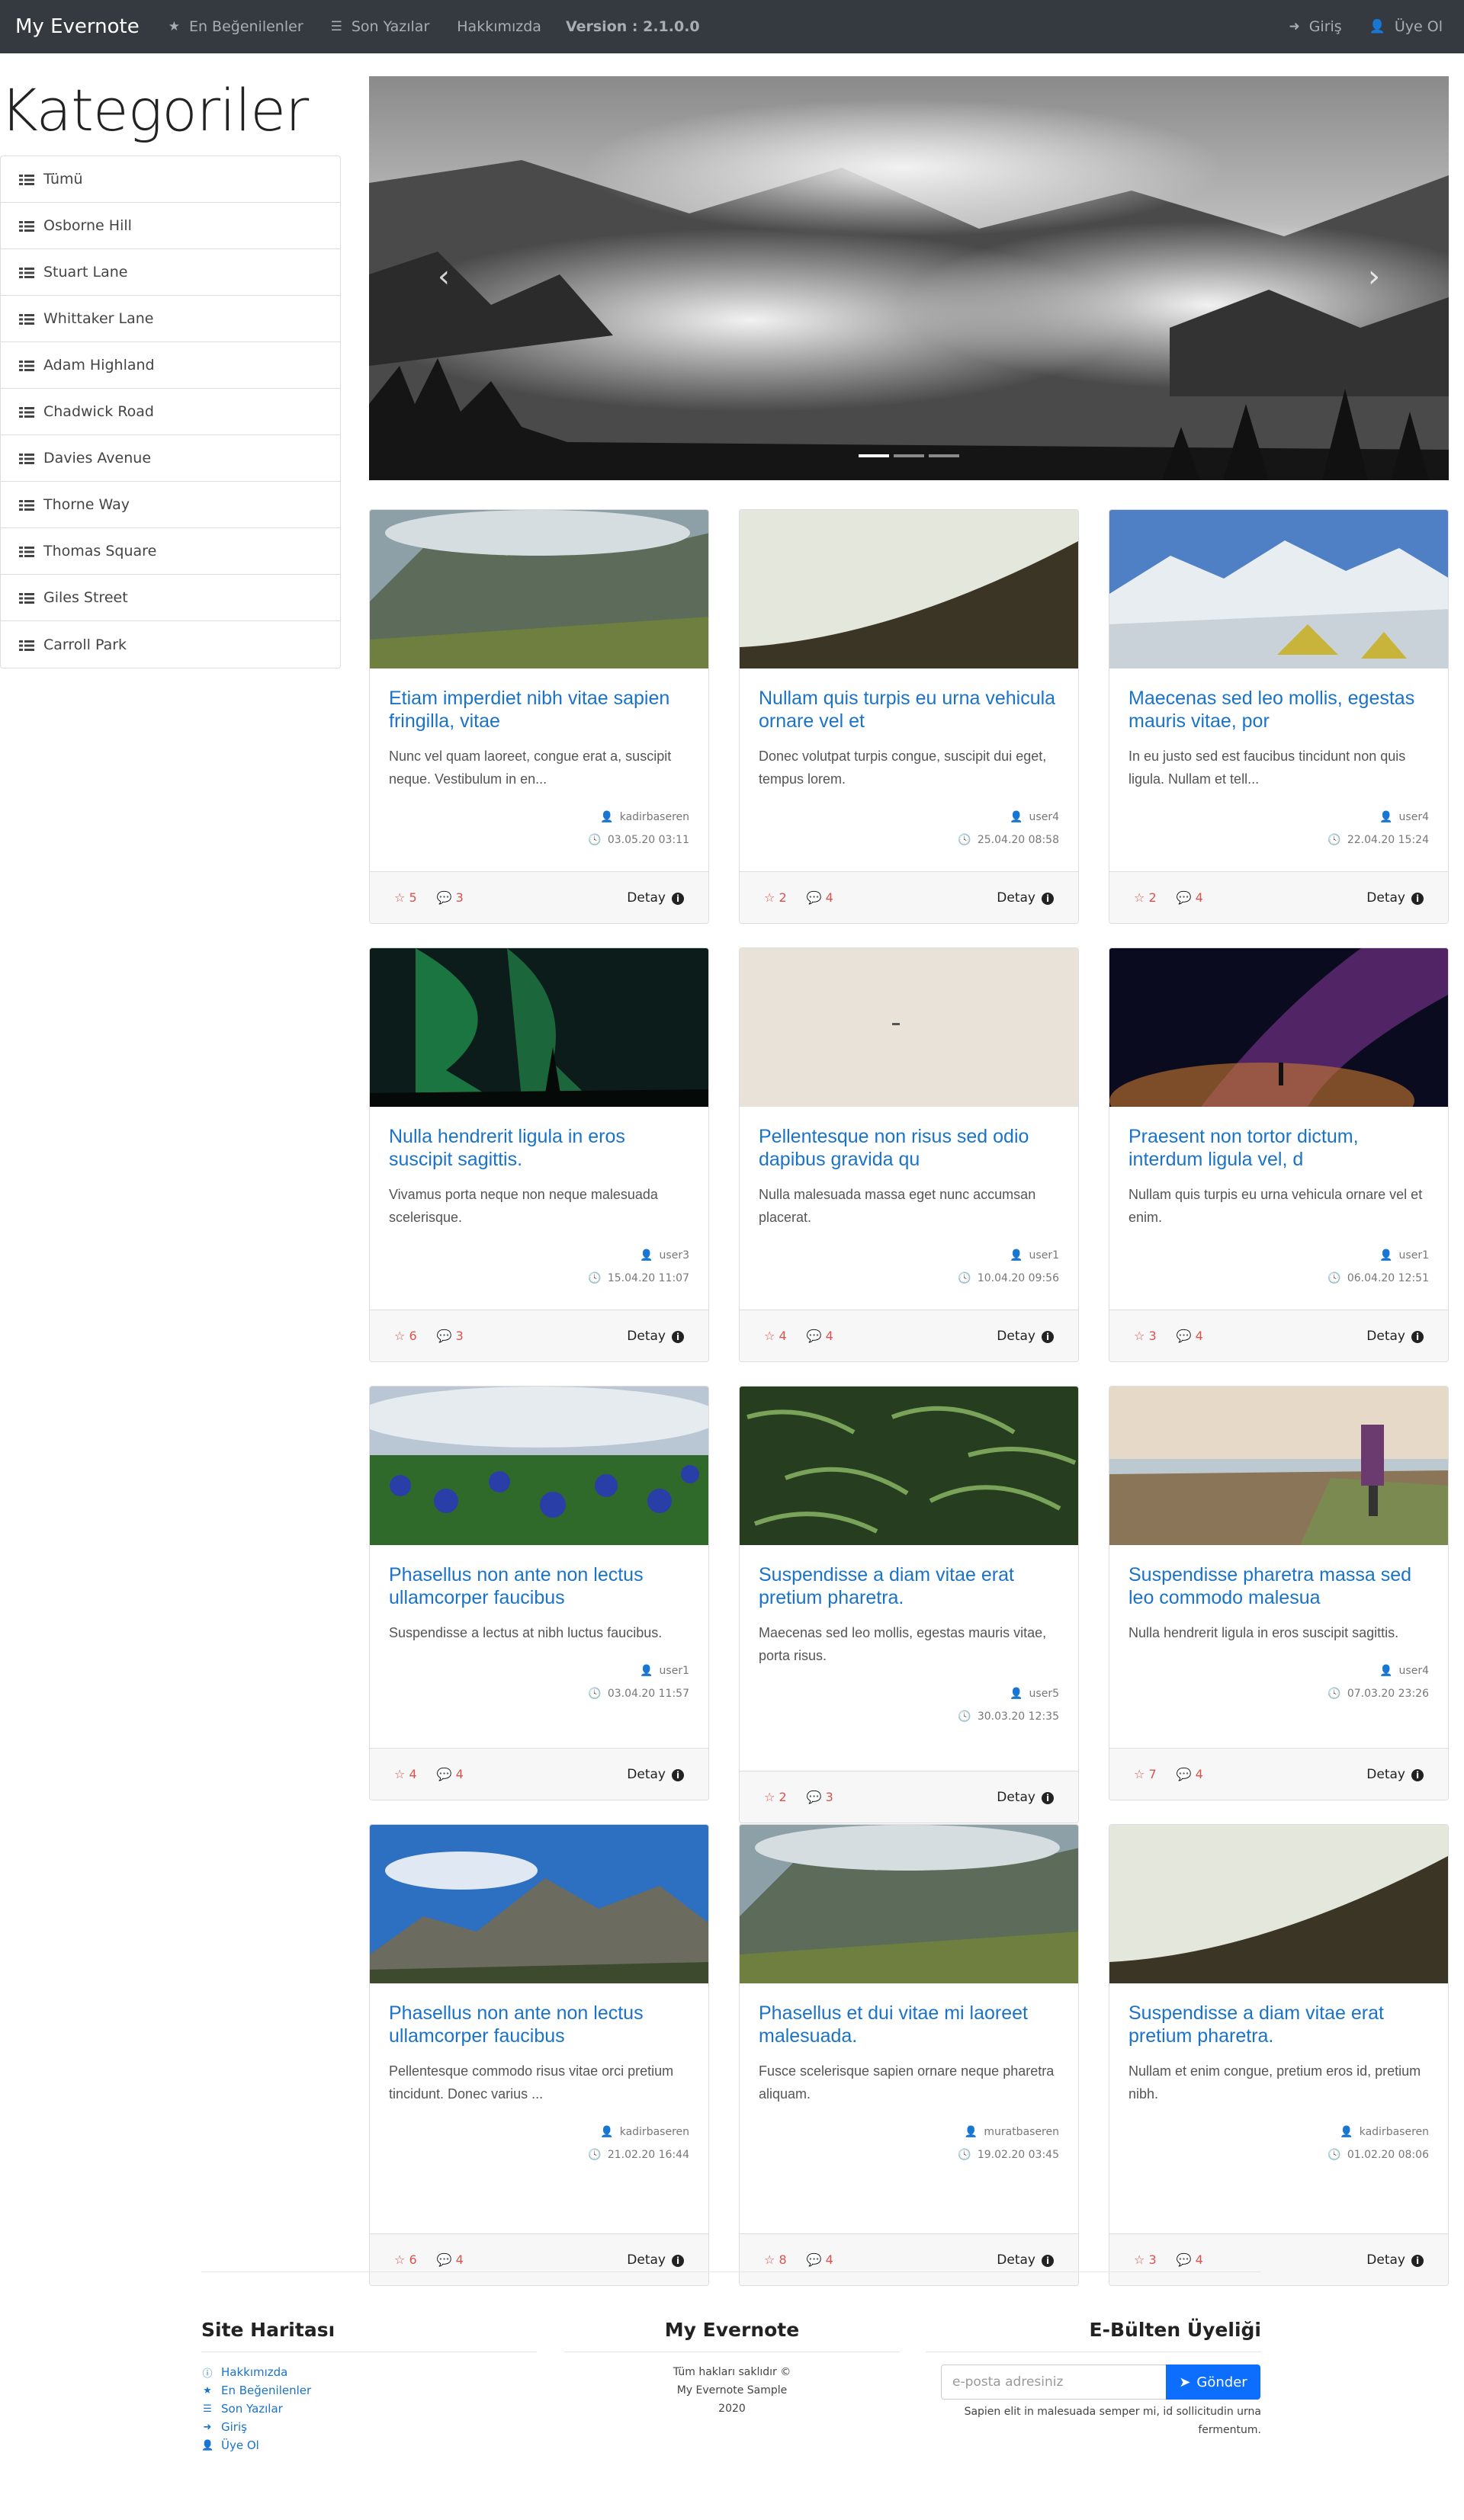  I want to click on category-item: Tümü, so click(170, 179).